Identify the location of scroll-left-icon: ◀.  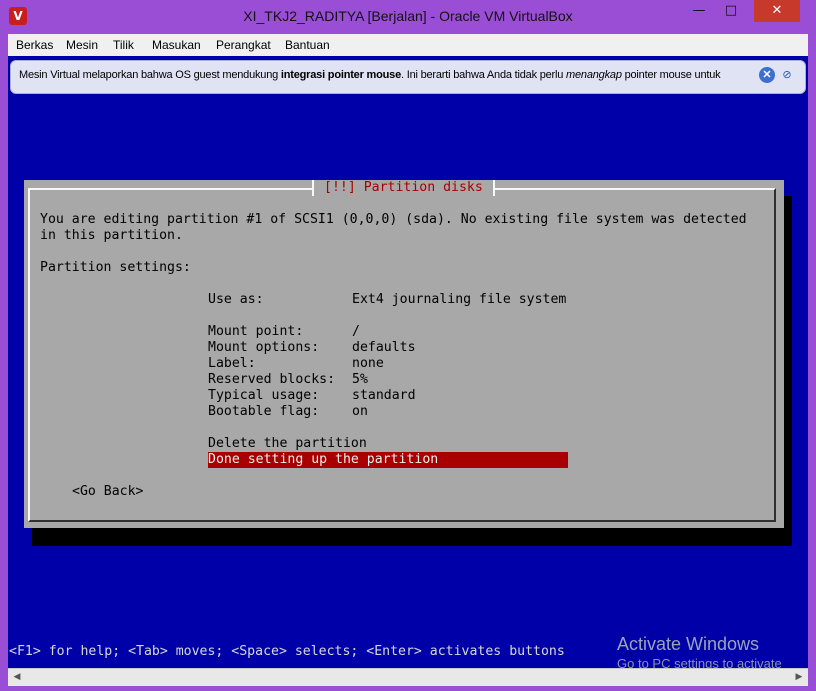
(17, 677).